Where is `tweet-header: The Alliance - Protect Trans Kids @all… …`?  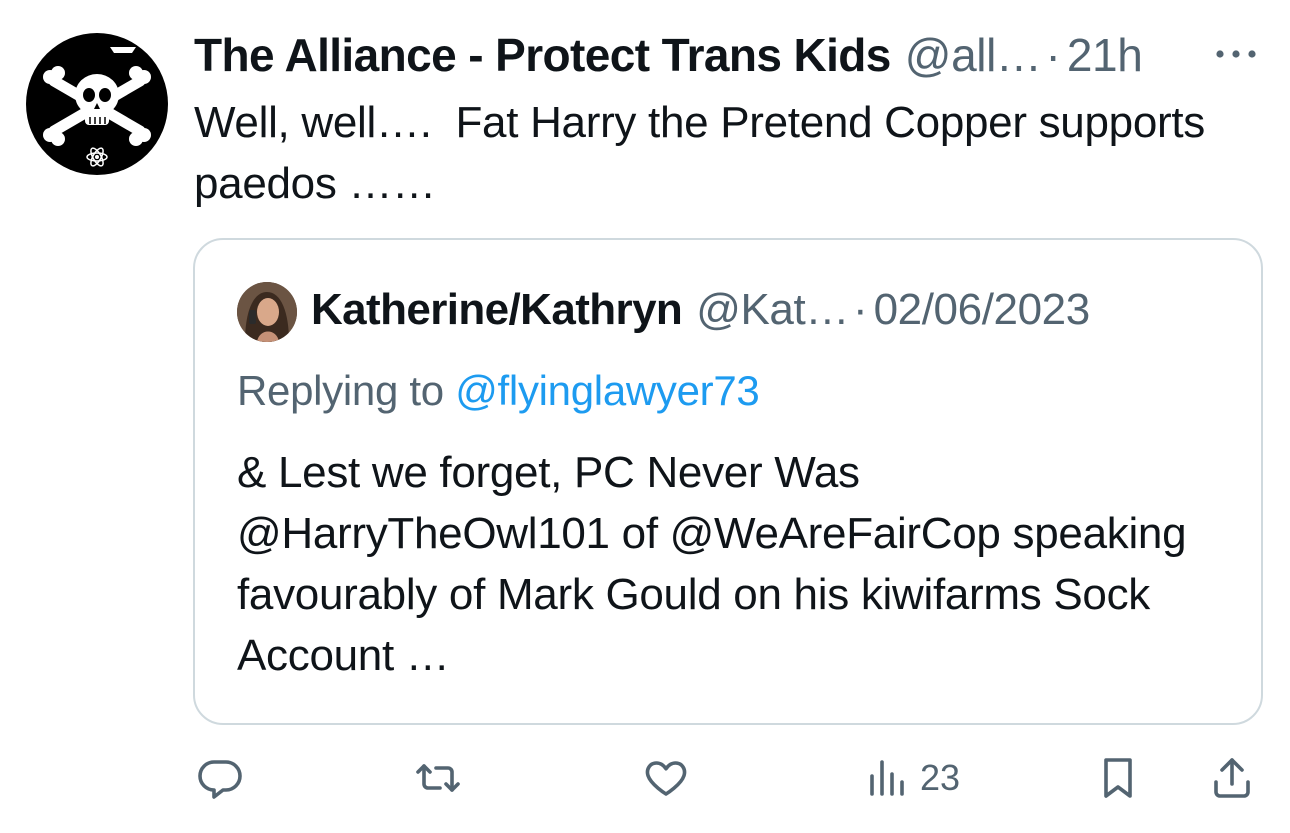 tweet-header: The Alliance - Protect Trans Kids @all… … is located at coordinates (668, 55).